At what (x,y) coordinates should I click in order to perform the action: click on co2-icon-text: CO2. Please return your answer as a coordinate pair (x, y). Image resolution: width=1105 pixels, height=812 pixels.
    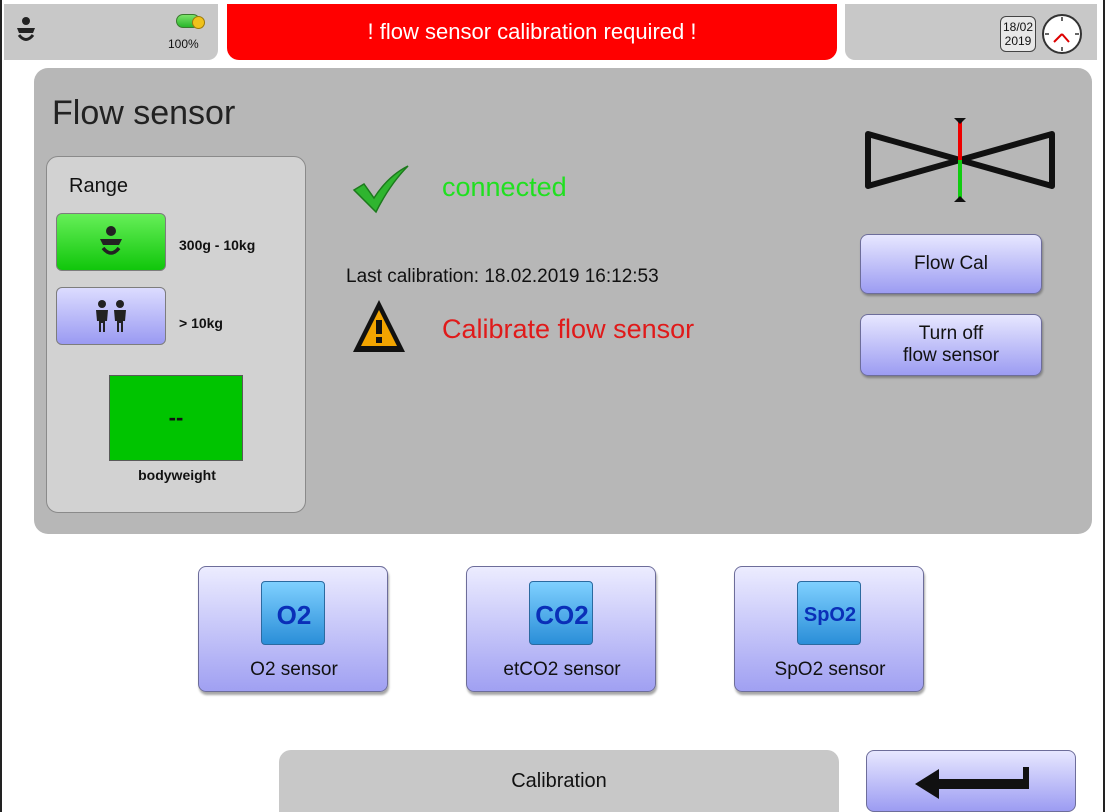
    Looking at the image, I should click on (562, 615).